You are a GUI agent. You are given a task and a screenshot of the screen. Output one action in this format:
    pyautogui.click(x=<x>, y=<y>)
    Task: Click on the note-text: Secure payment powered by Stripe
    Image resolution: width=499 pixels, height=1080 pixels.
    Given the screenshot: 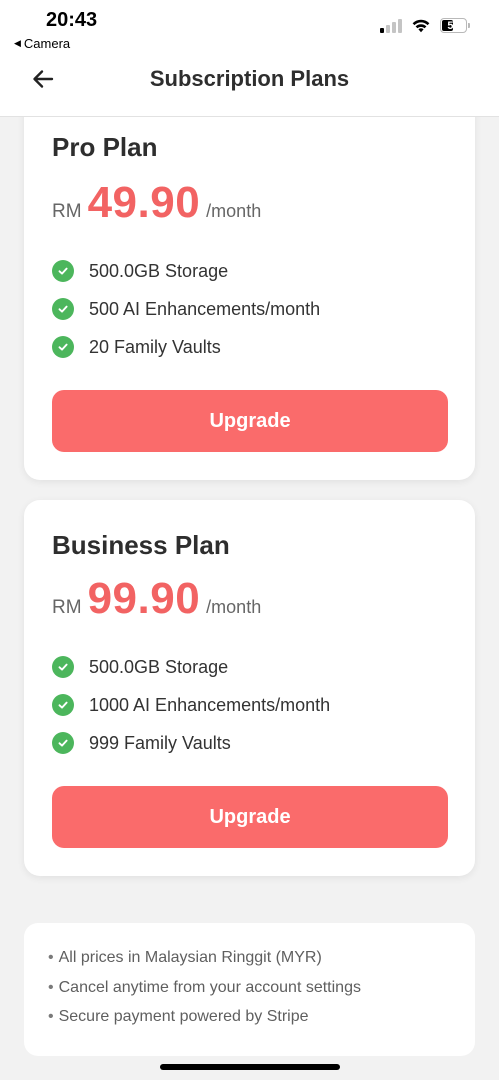 What is the action you would take?
    pyautogui.click(x=183, y=1016)
    